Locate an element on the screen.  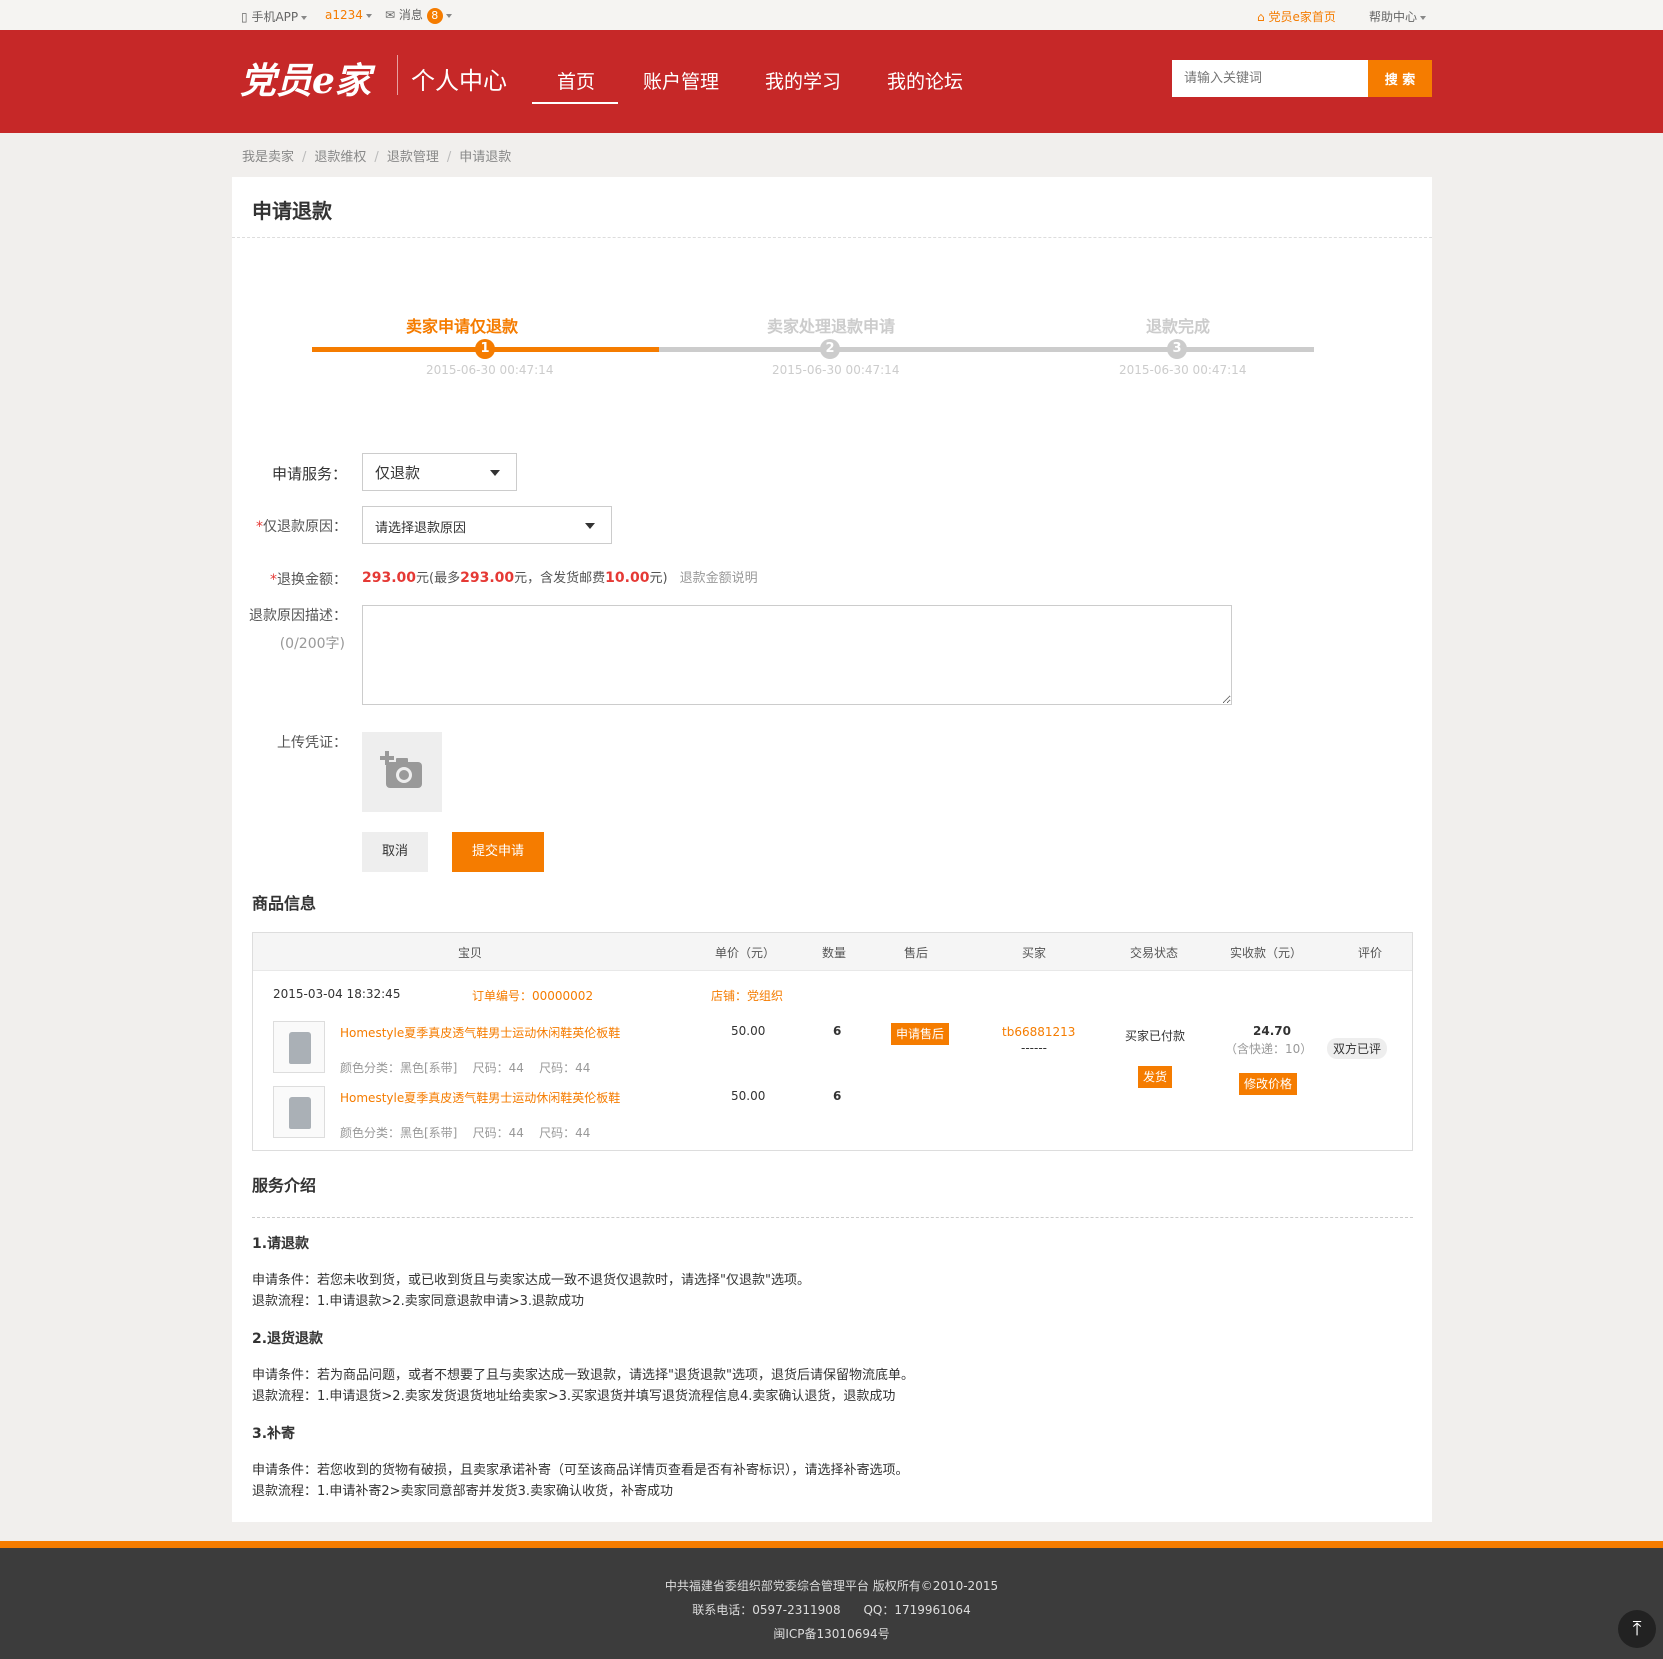
user-menu: a1234 is located at coordinates (348, 15).